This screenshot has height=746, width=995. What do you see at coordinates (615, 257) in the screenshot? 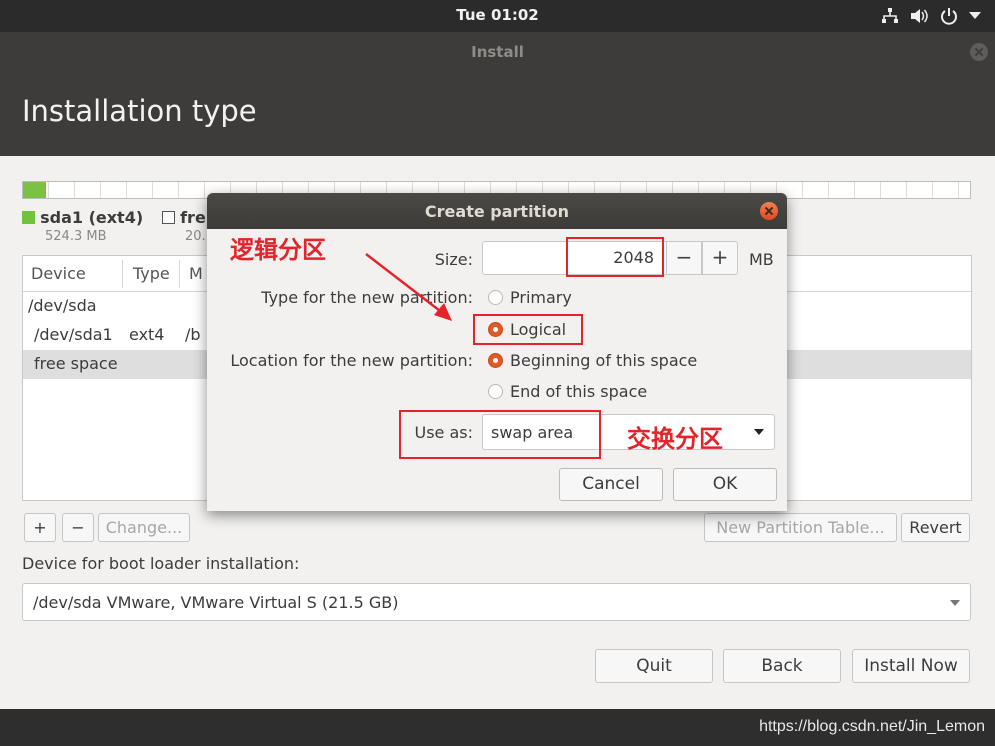
I see `annotation-box-size` at bounding box center [615, 257].